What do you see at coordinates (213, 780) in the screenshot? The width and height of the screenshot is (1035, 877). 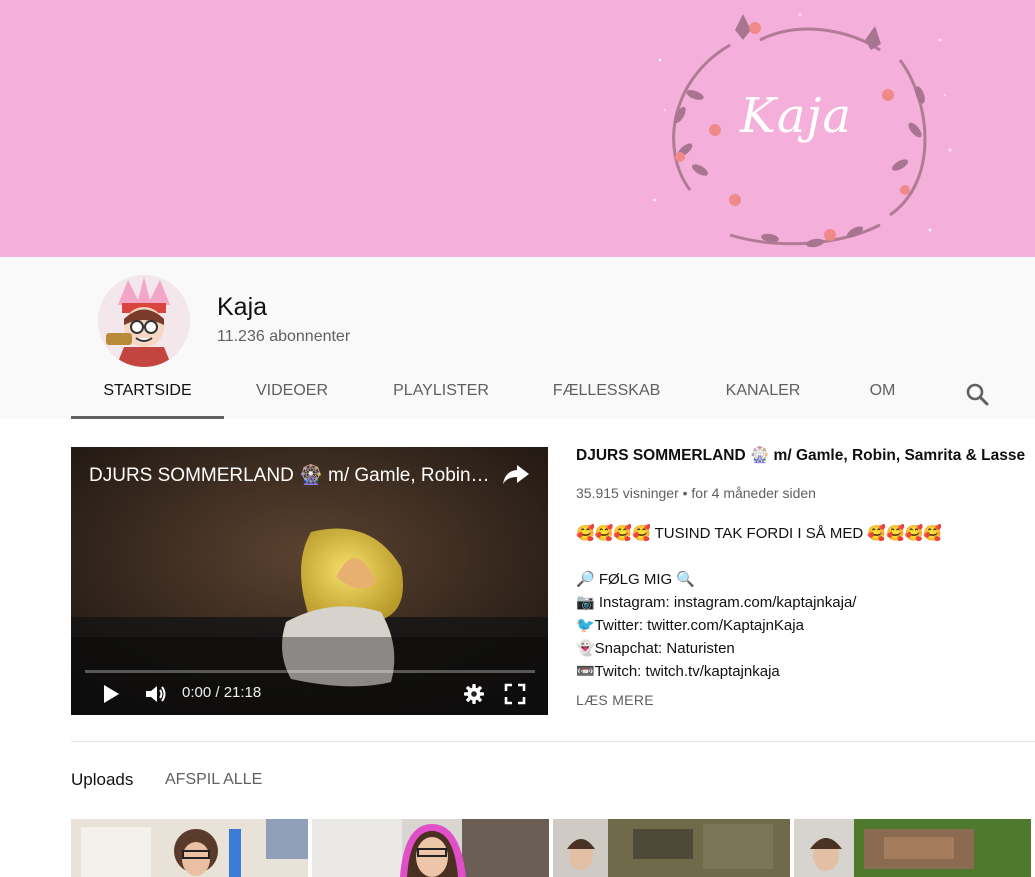 I see `play-all-button: AFSPIL ALLE` at bounding box center [213, 780].